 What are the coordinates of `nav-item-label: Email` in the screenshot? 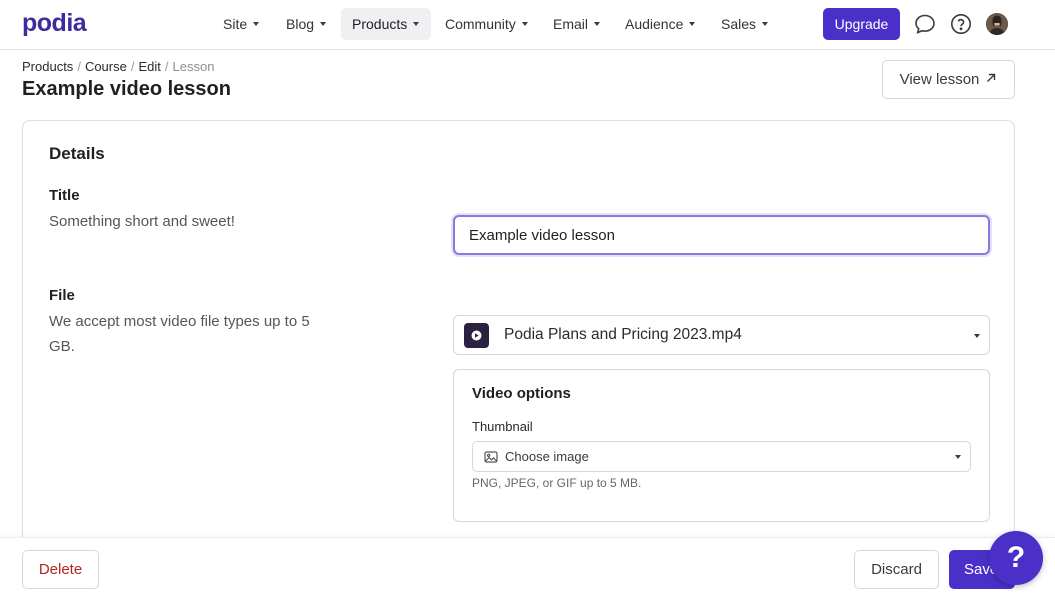 It's located at (571, 24).